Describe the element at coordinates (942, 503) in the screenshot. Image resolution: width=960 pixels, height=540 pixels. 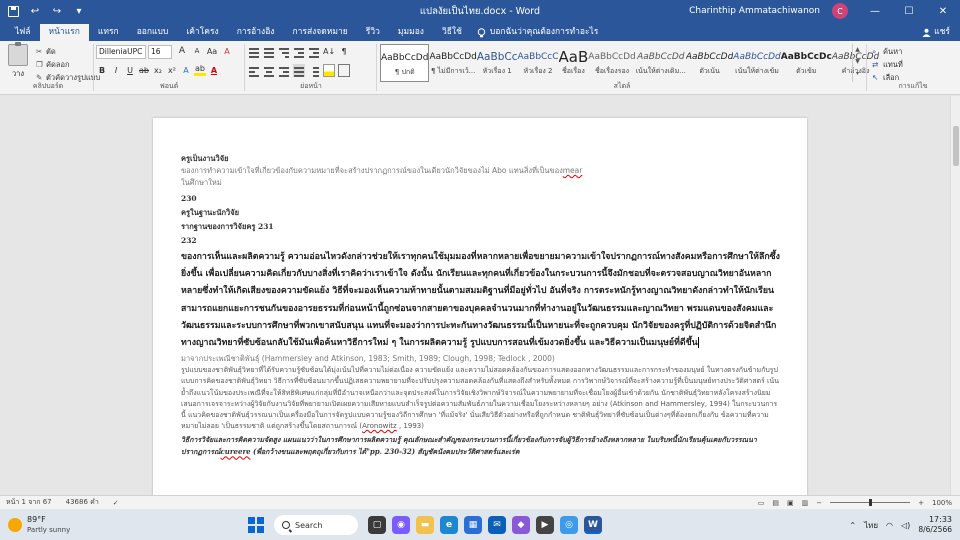
I see `zoom-level: 100%` at that location.